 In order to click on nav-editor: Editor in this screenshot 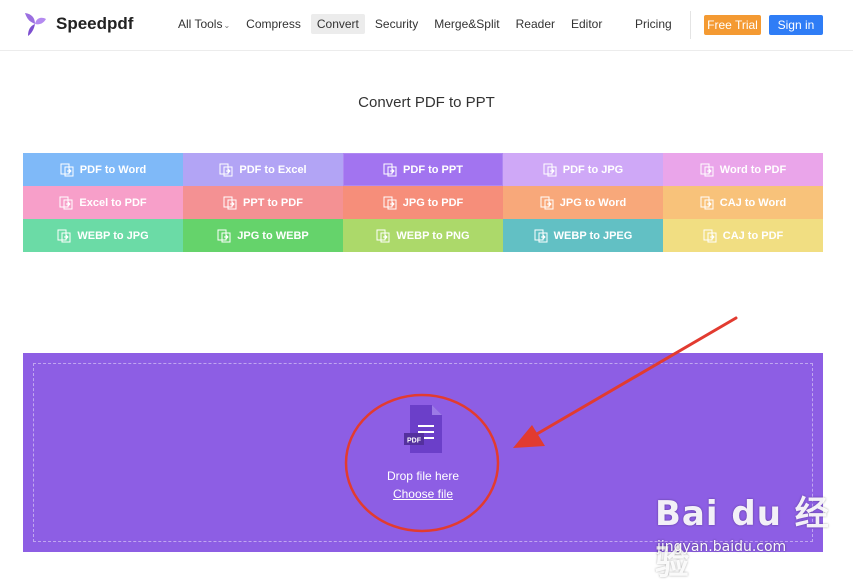, I will do `click(586, 24)`.